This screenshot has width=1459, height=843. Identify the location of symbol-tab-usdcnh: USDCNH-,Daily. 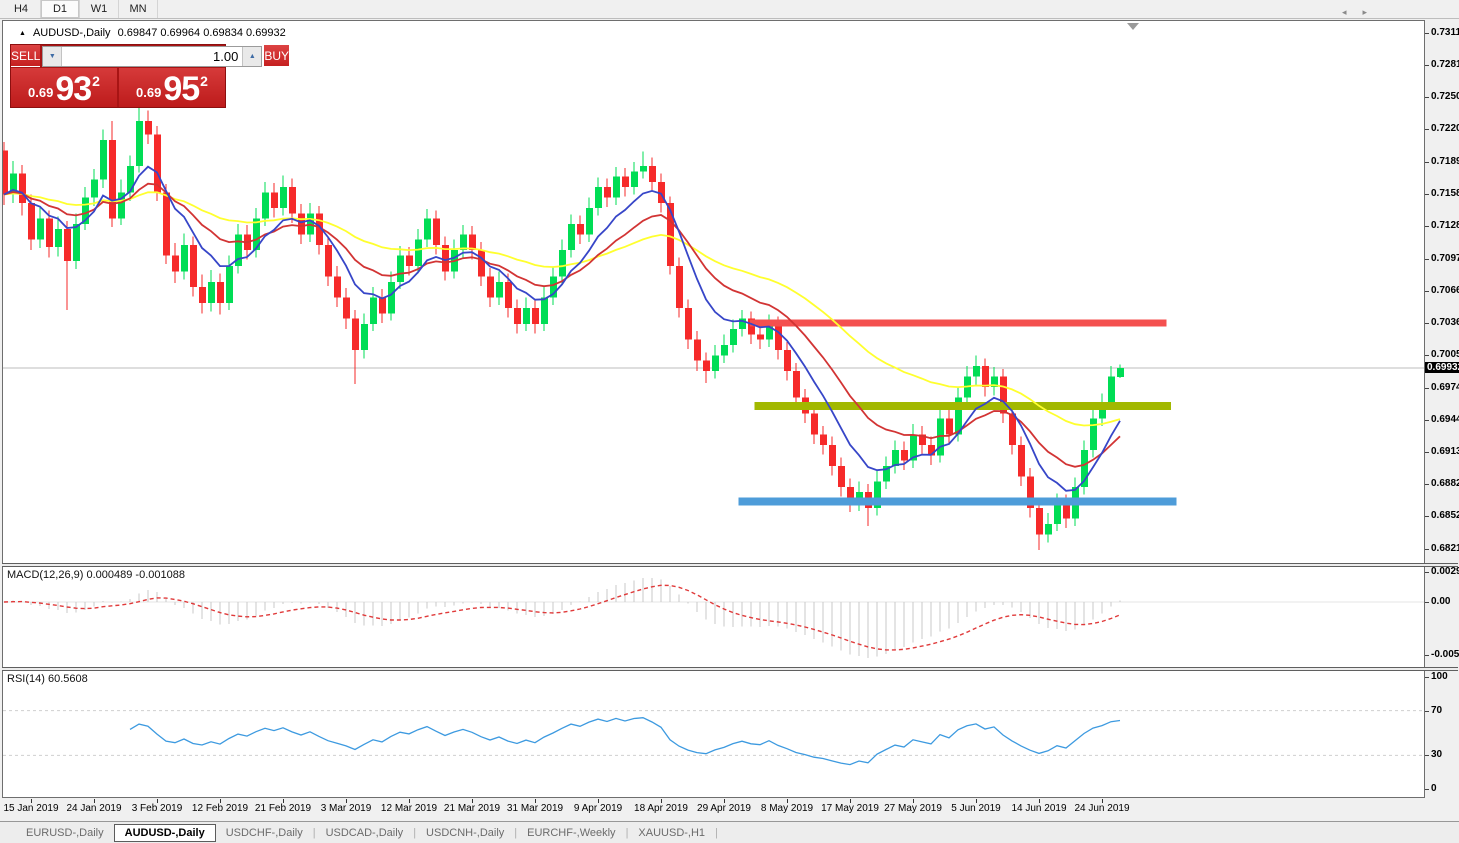
(465, 833).